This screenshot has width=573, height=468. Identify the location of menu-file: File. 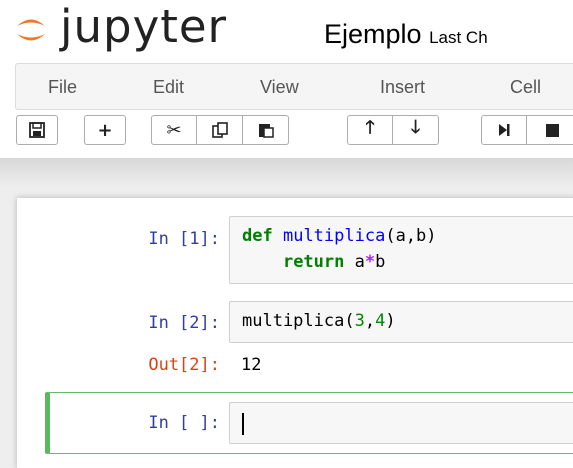
(62, 87).